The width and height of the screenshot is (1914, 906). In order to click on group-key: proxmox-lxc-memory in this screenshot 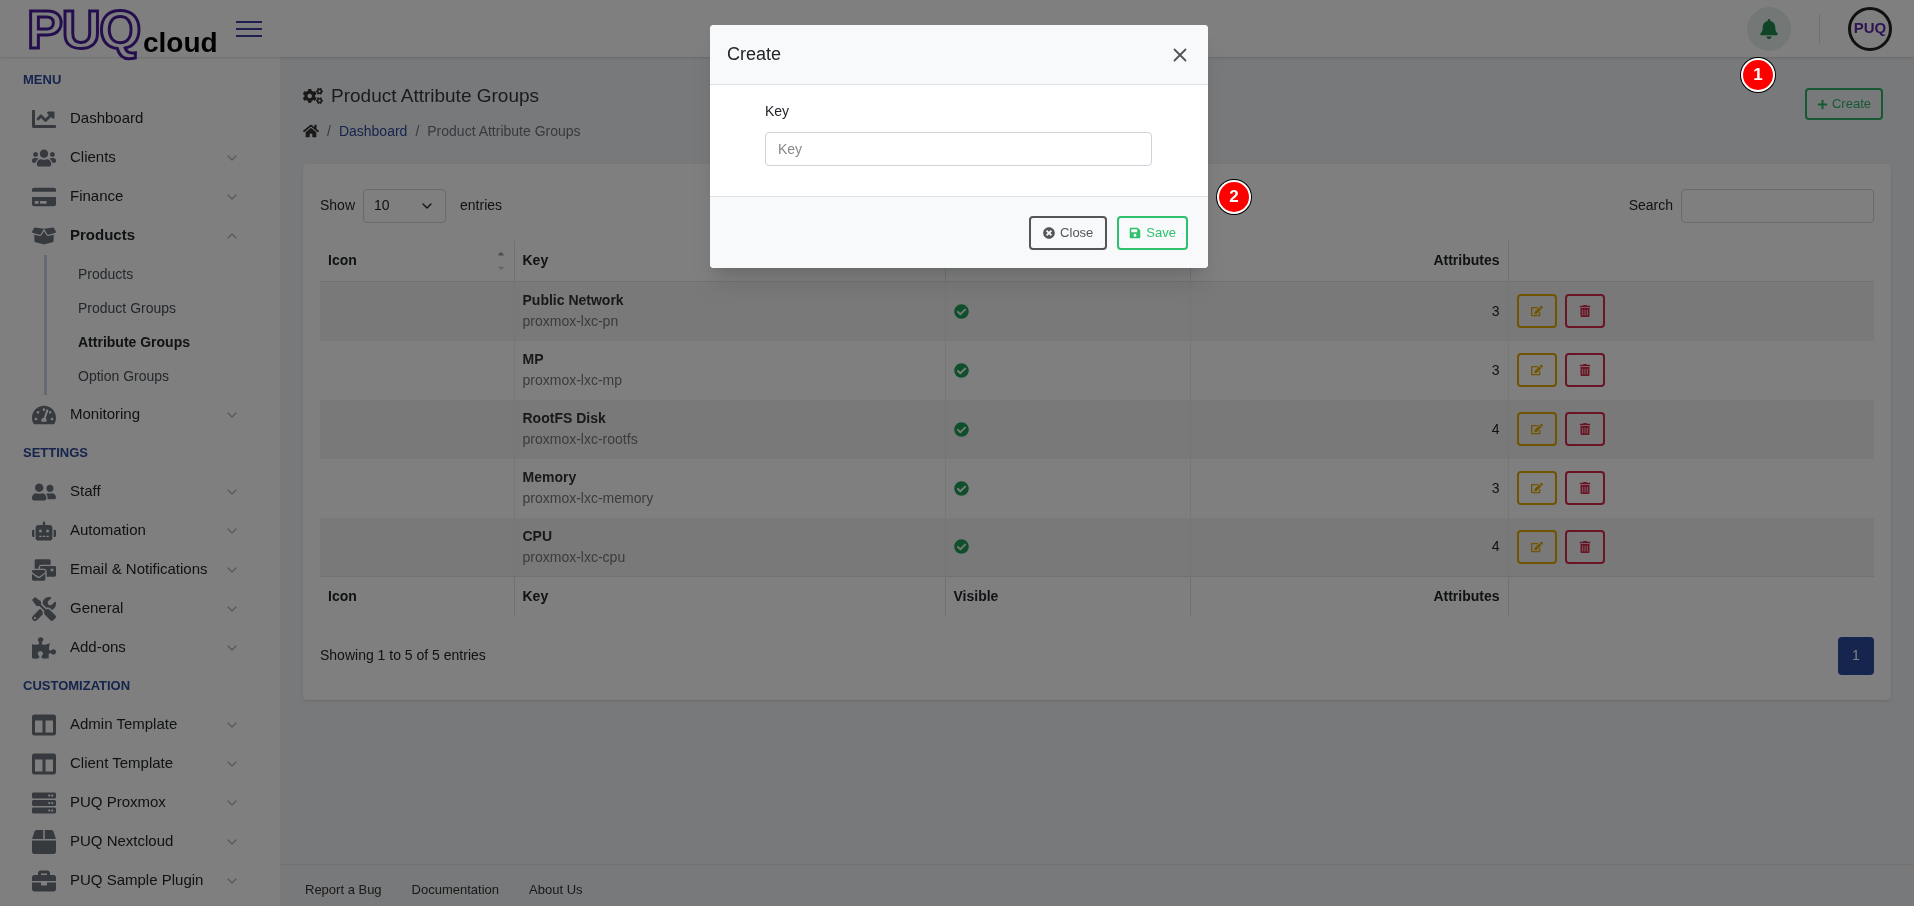, I will do `click(729, 498)`.